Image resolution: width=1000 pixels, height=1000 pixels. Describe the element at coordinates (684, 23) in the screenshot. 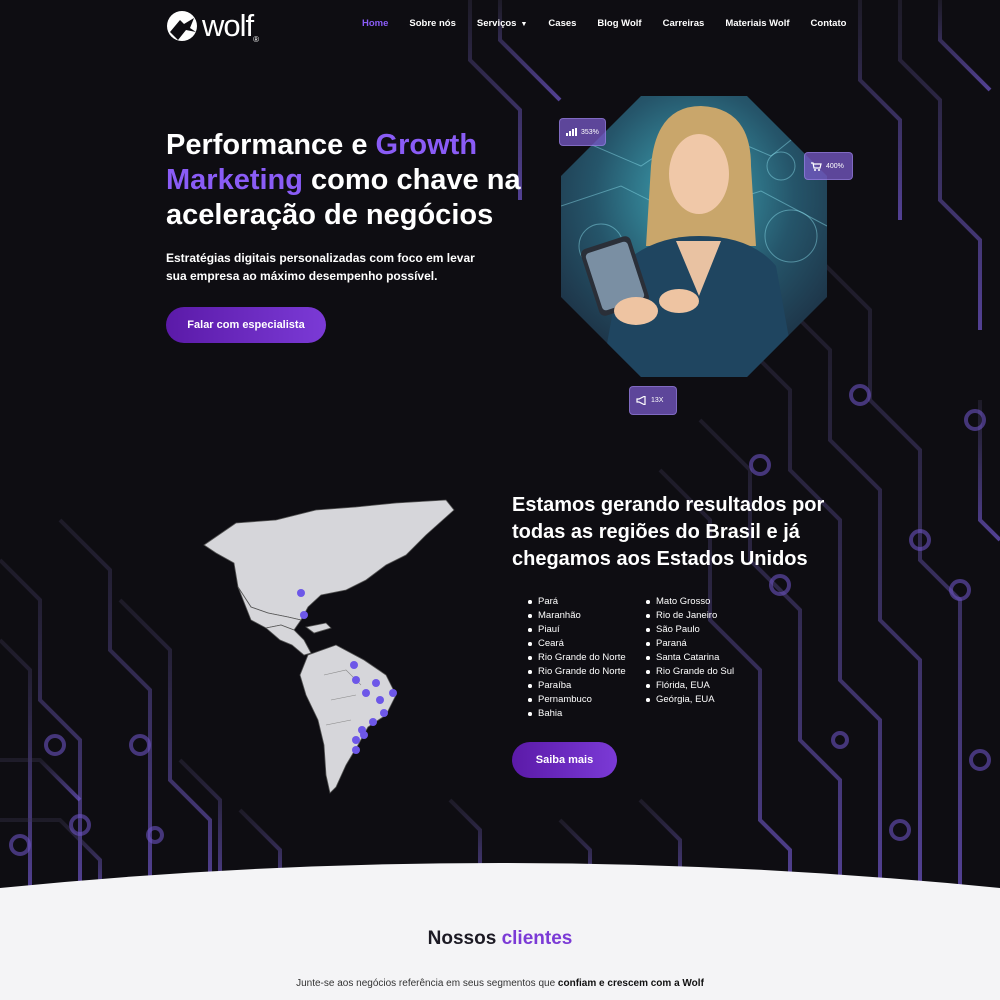

I see `nav-carreiras: Carreiras` at that location.